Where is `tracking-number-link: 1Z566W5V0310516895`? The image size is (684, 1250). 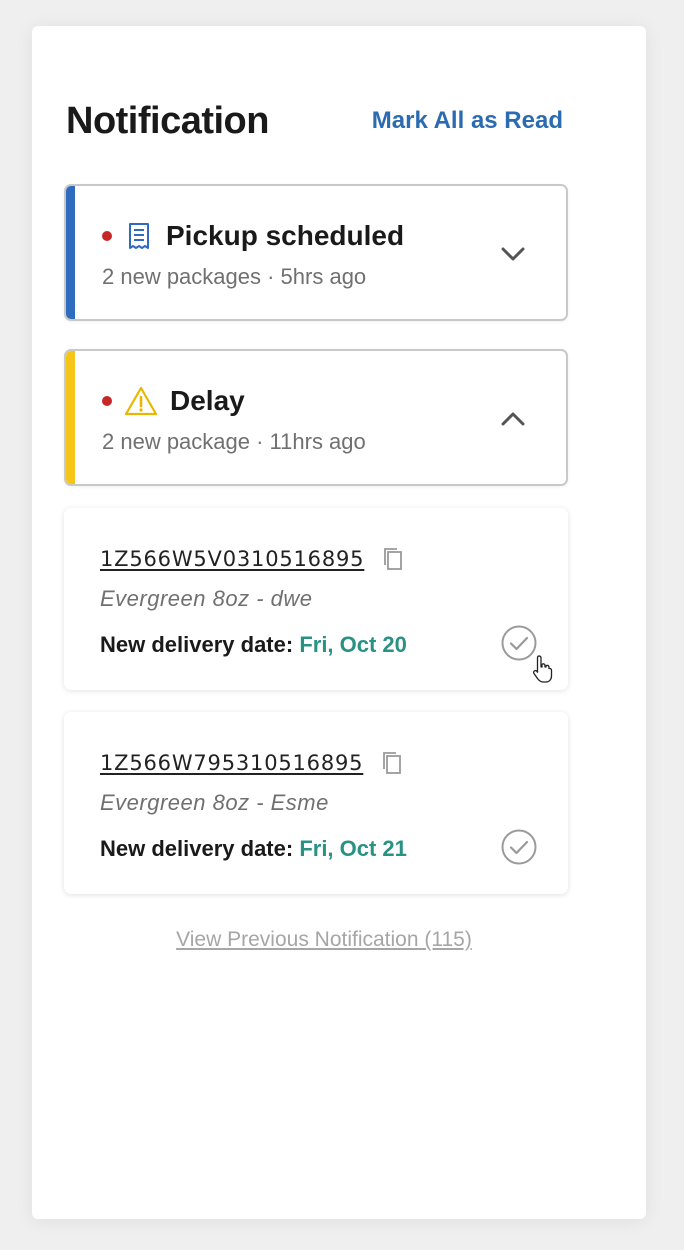 tracking-number-link: 1Z566W5V0310516895 is located at coordinates (232, 559).